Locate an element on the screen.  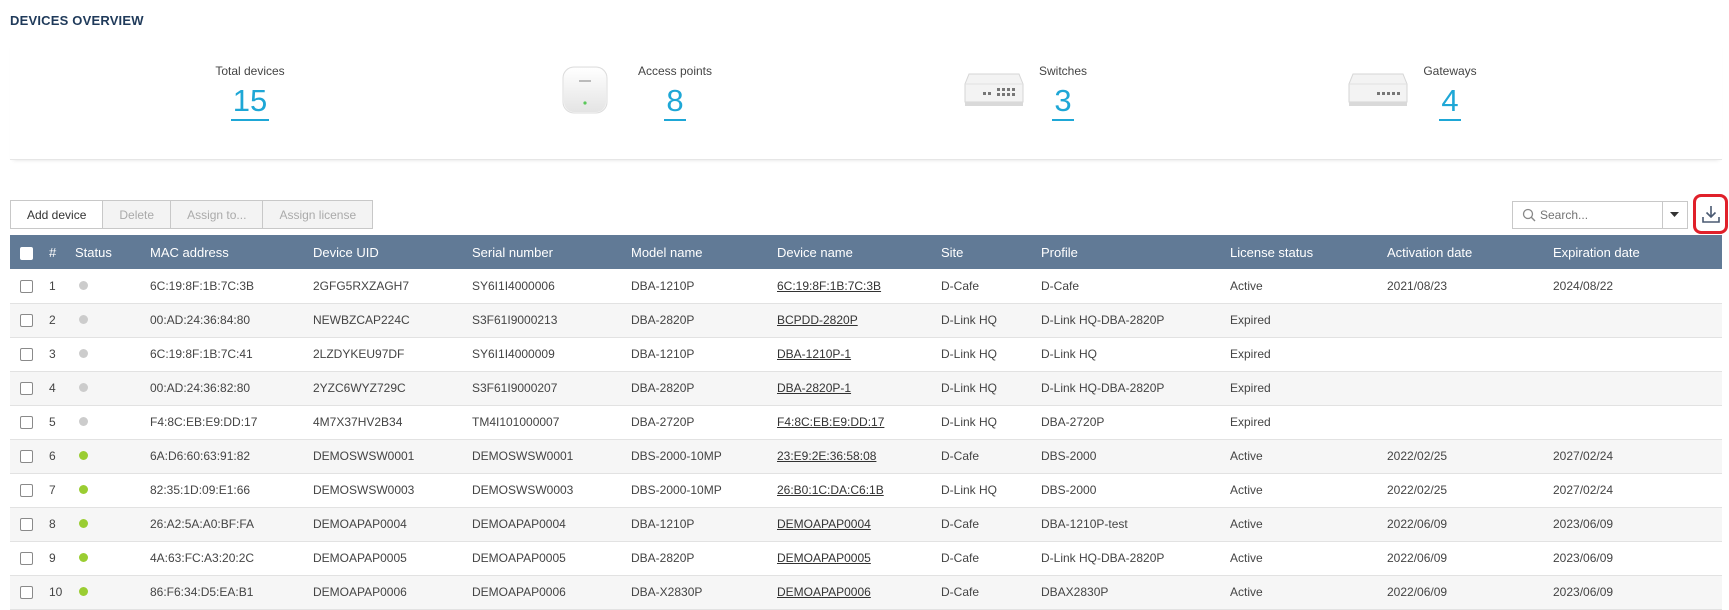
device-name-link: DEMOAPAP0005 is located at coordinates (824, 558).